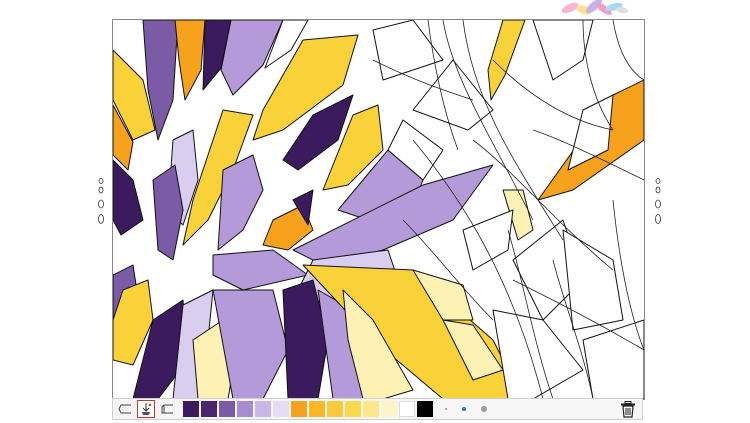 The image size is (750, 423). I want to click on trash-icon, so click(628, 409).